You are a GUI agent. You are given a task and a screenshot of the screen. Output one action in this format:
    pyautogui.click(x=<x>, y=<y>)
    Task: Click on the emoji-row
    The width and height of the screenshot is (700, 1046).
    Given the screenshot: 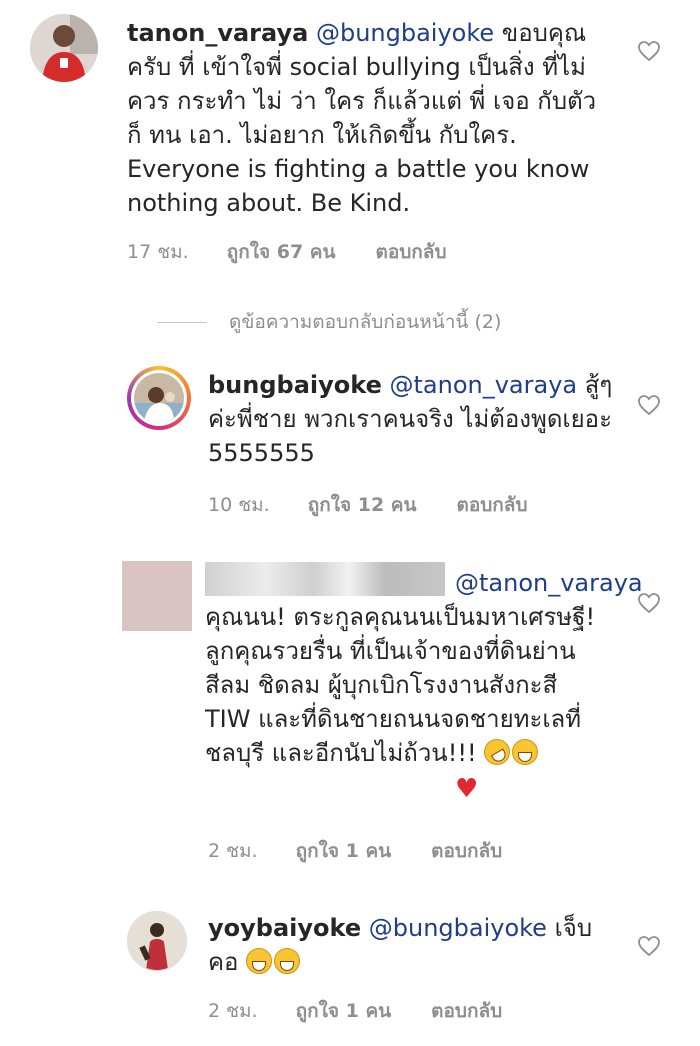 What is the action you would take?
    pyautogui.click(x=274, y=962)
    